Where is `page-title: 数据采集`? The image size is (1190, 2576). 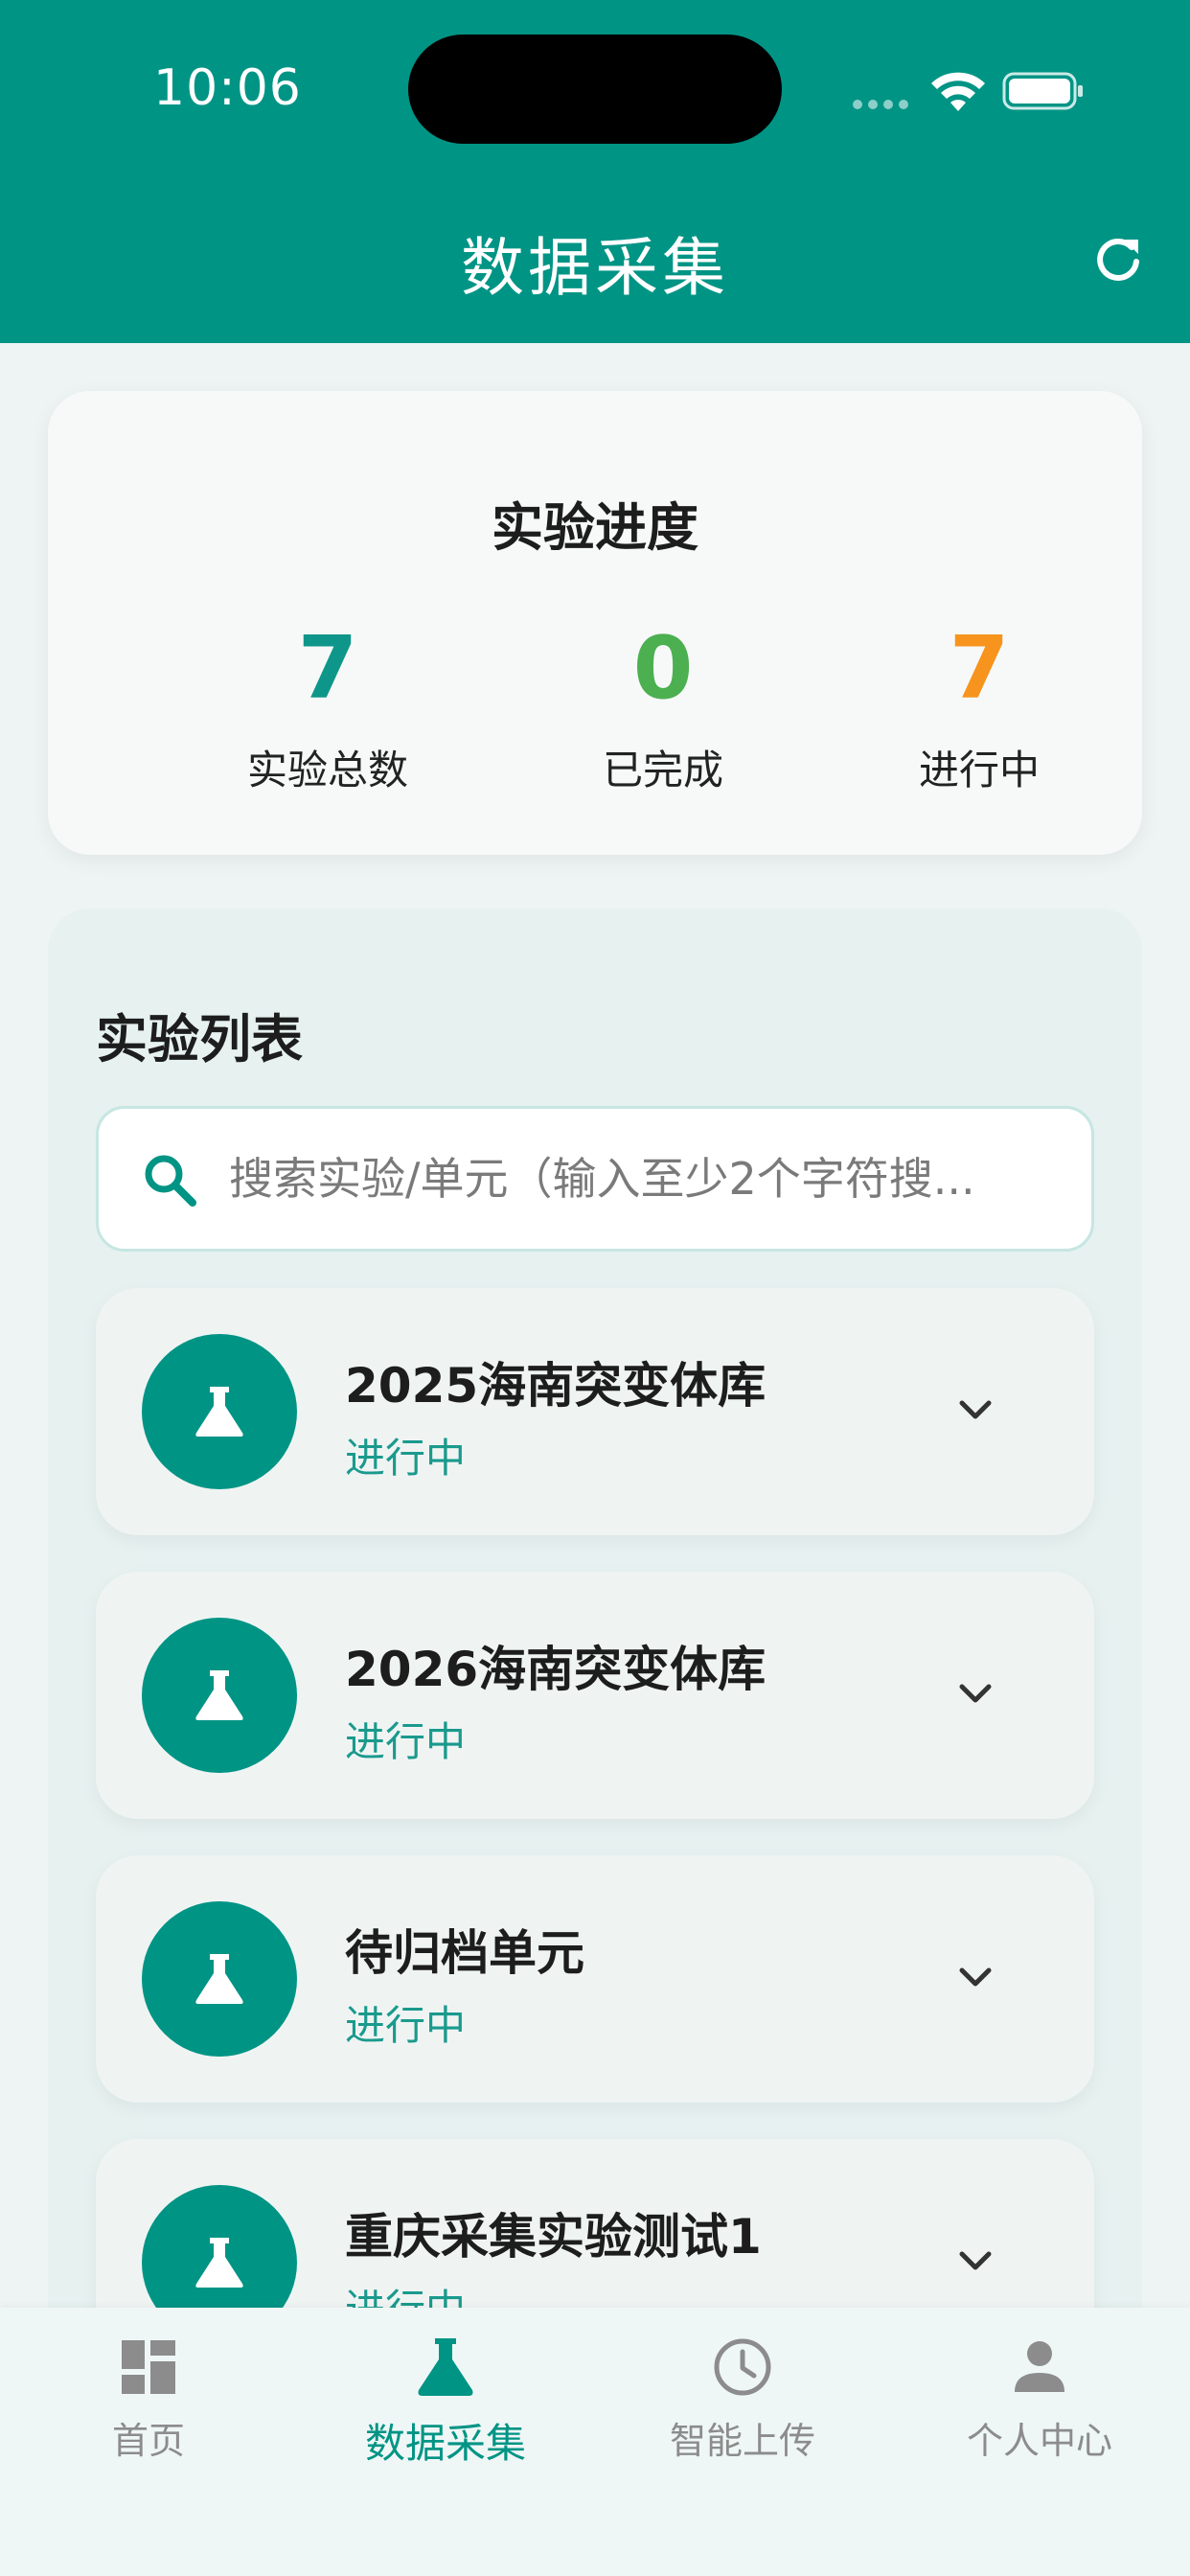 page-title: 数据采集 is located at coordinates (595, 268).